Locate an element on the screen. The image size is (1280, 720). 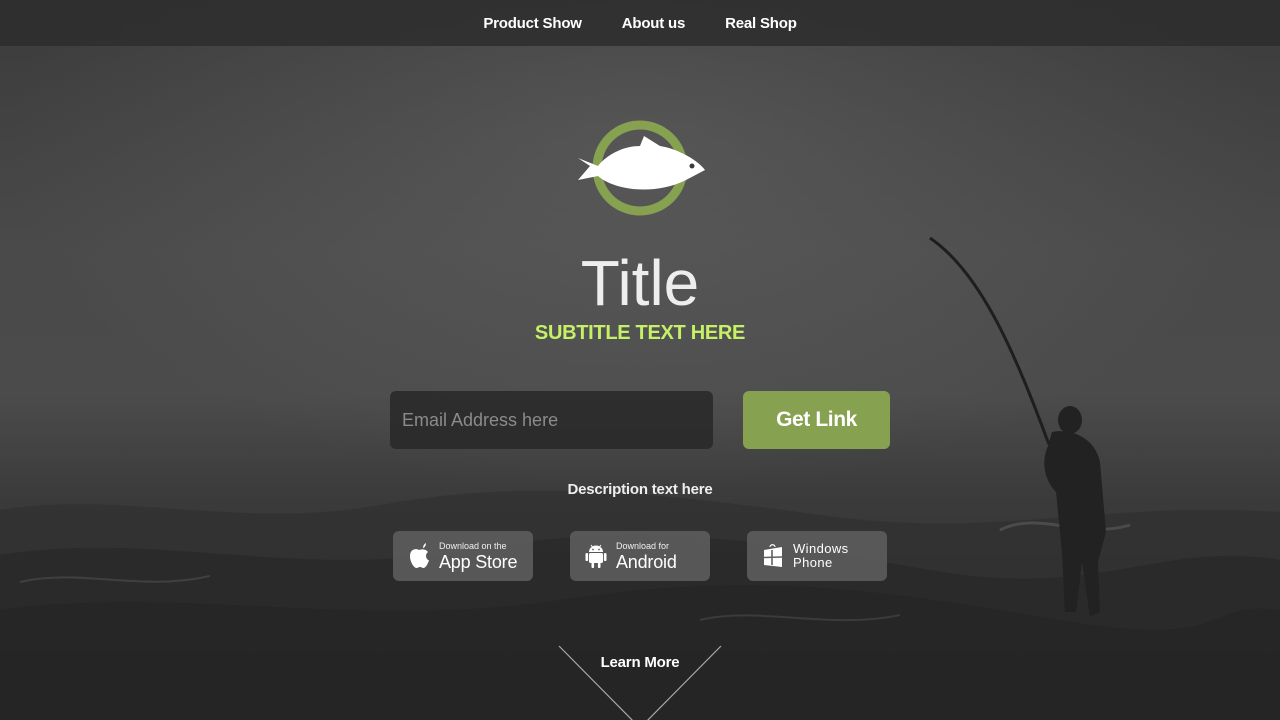
android-icon is located at coordinates (596, 556).